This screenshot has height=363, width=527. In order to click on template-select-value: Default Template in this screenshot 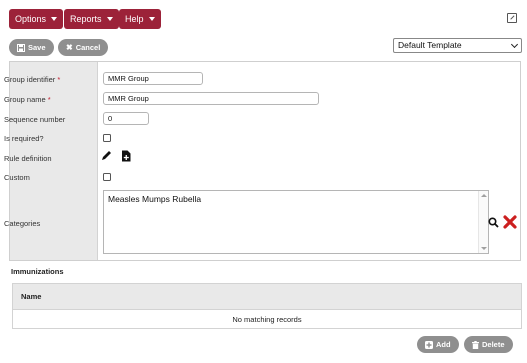, I will do `click(430, 45)`.